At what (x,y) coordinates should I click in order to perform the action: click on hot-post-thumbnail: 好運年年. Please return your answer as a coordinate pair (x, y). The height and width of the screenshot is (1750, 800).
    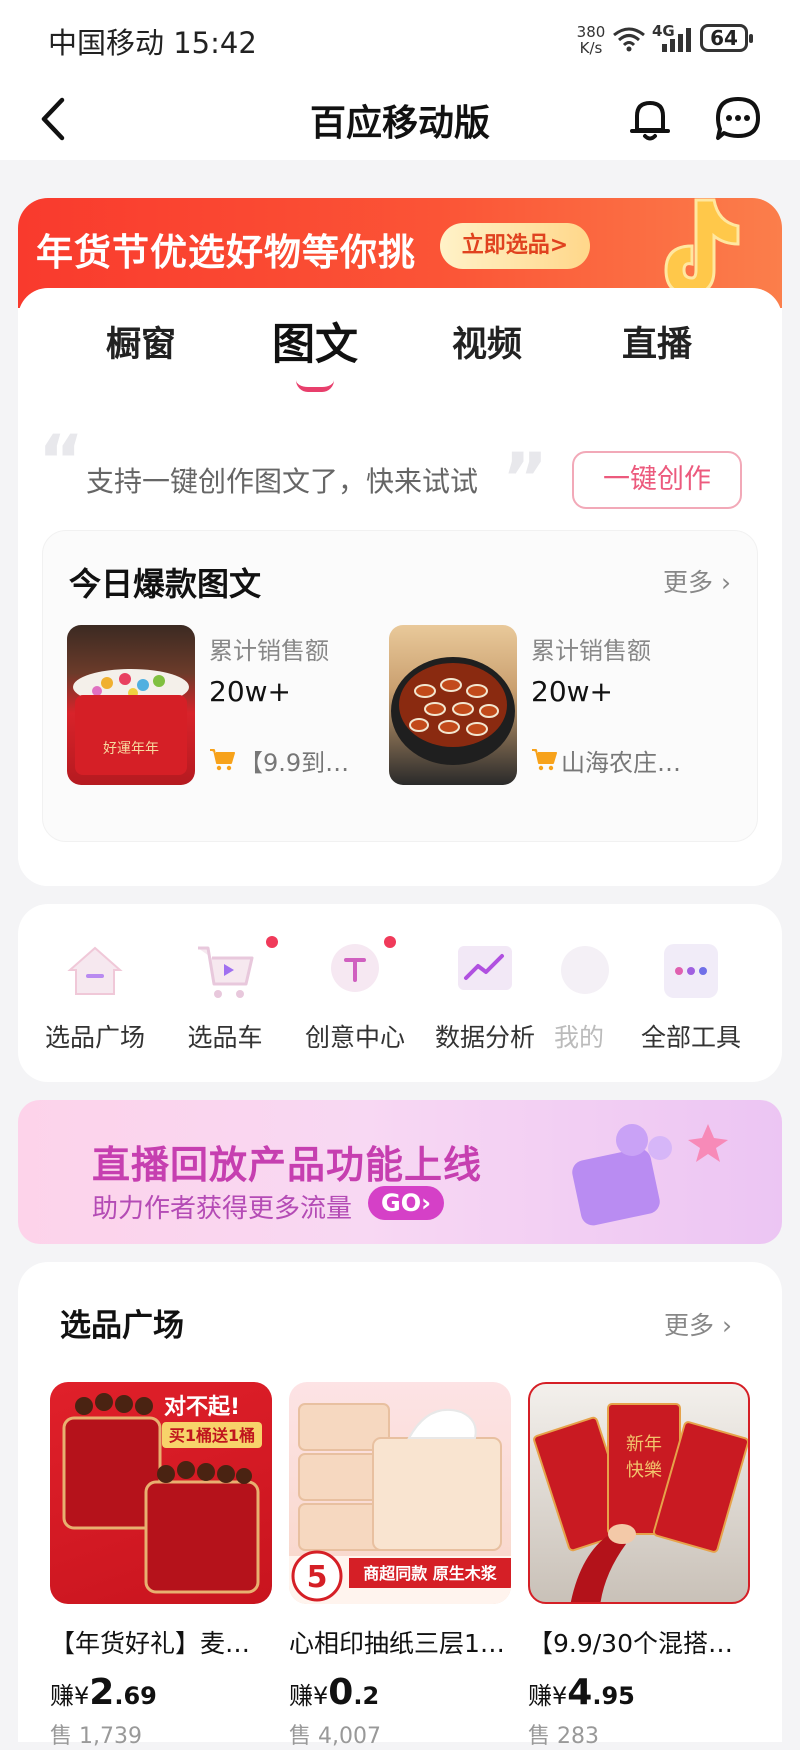
    Looking at the image, I should click on (131, 705).